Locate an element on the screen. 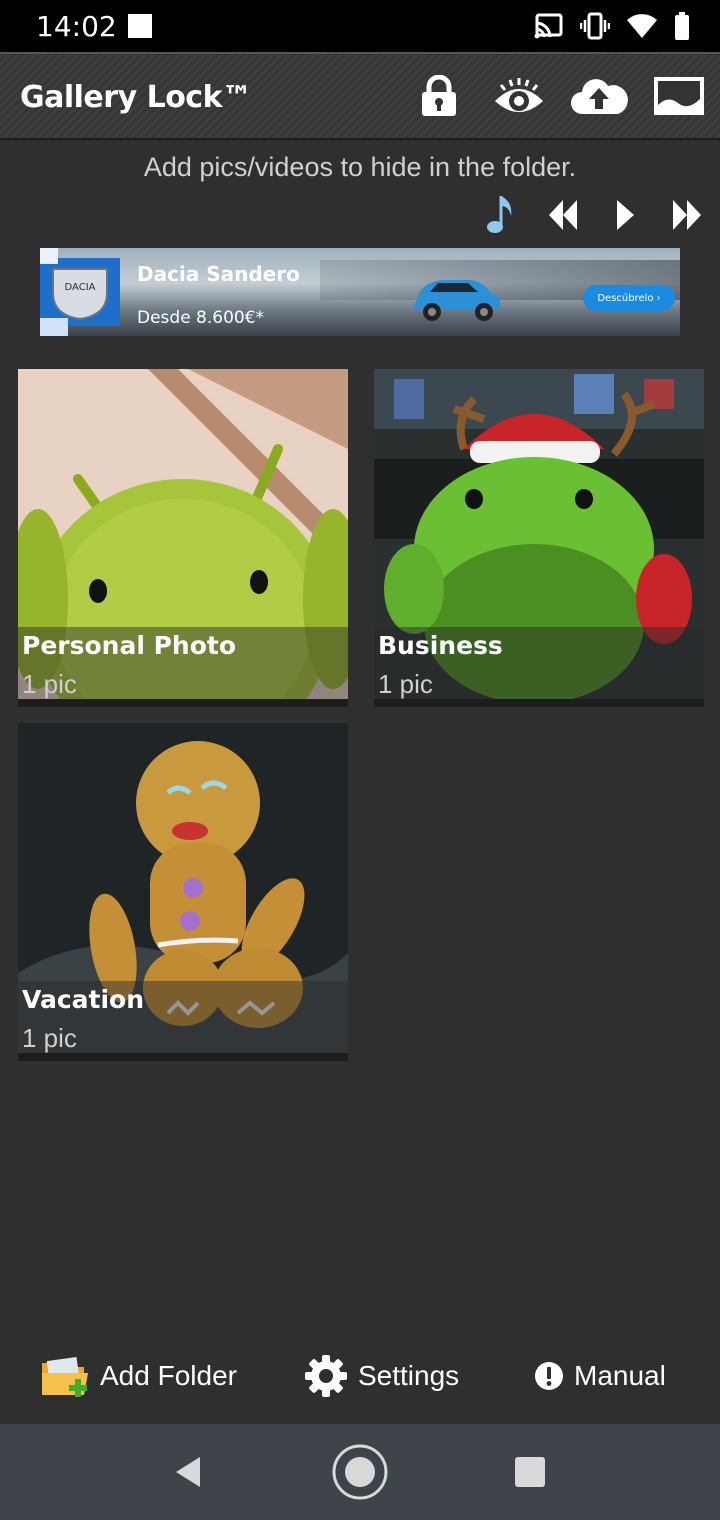 This screenshot has width=720, height=1520. recents-icon is located at coordinates (530, 1472).